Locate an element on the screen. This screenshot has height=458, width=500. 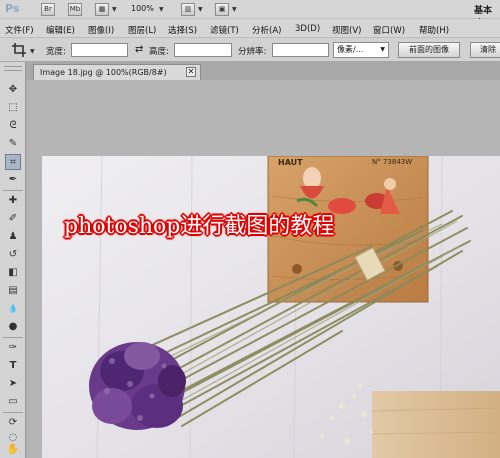
resolution-field is located at coordinates (300, 50).